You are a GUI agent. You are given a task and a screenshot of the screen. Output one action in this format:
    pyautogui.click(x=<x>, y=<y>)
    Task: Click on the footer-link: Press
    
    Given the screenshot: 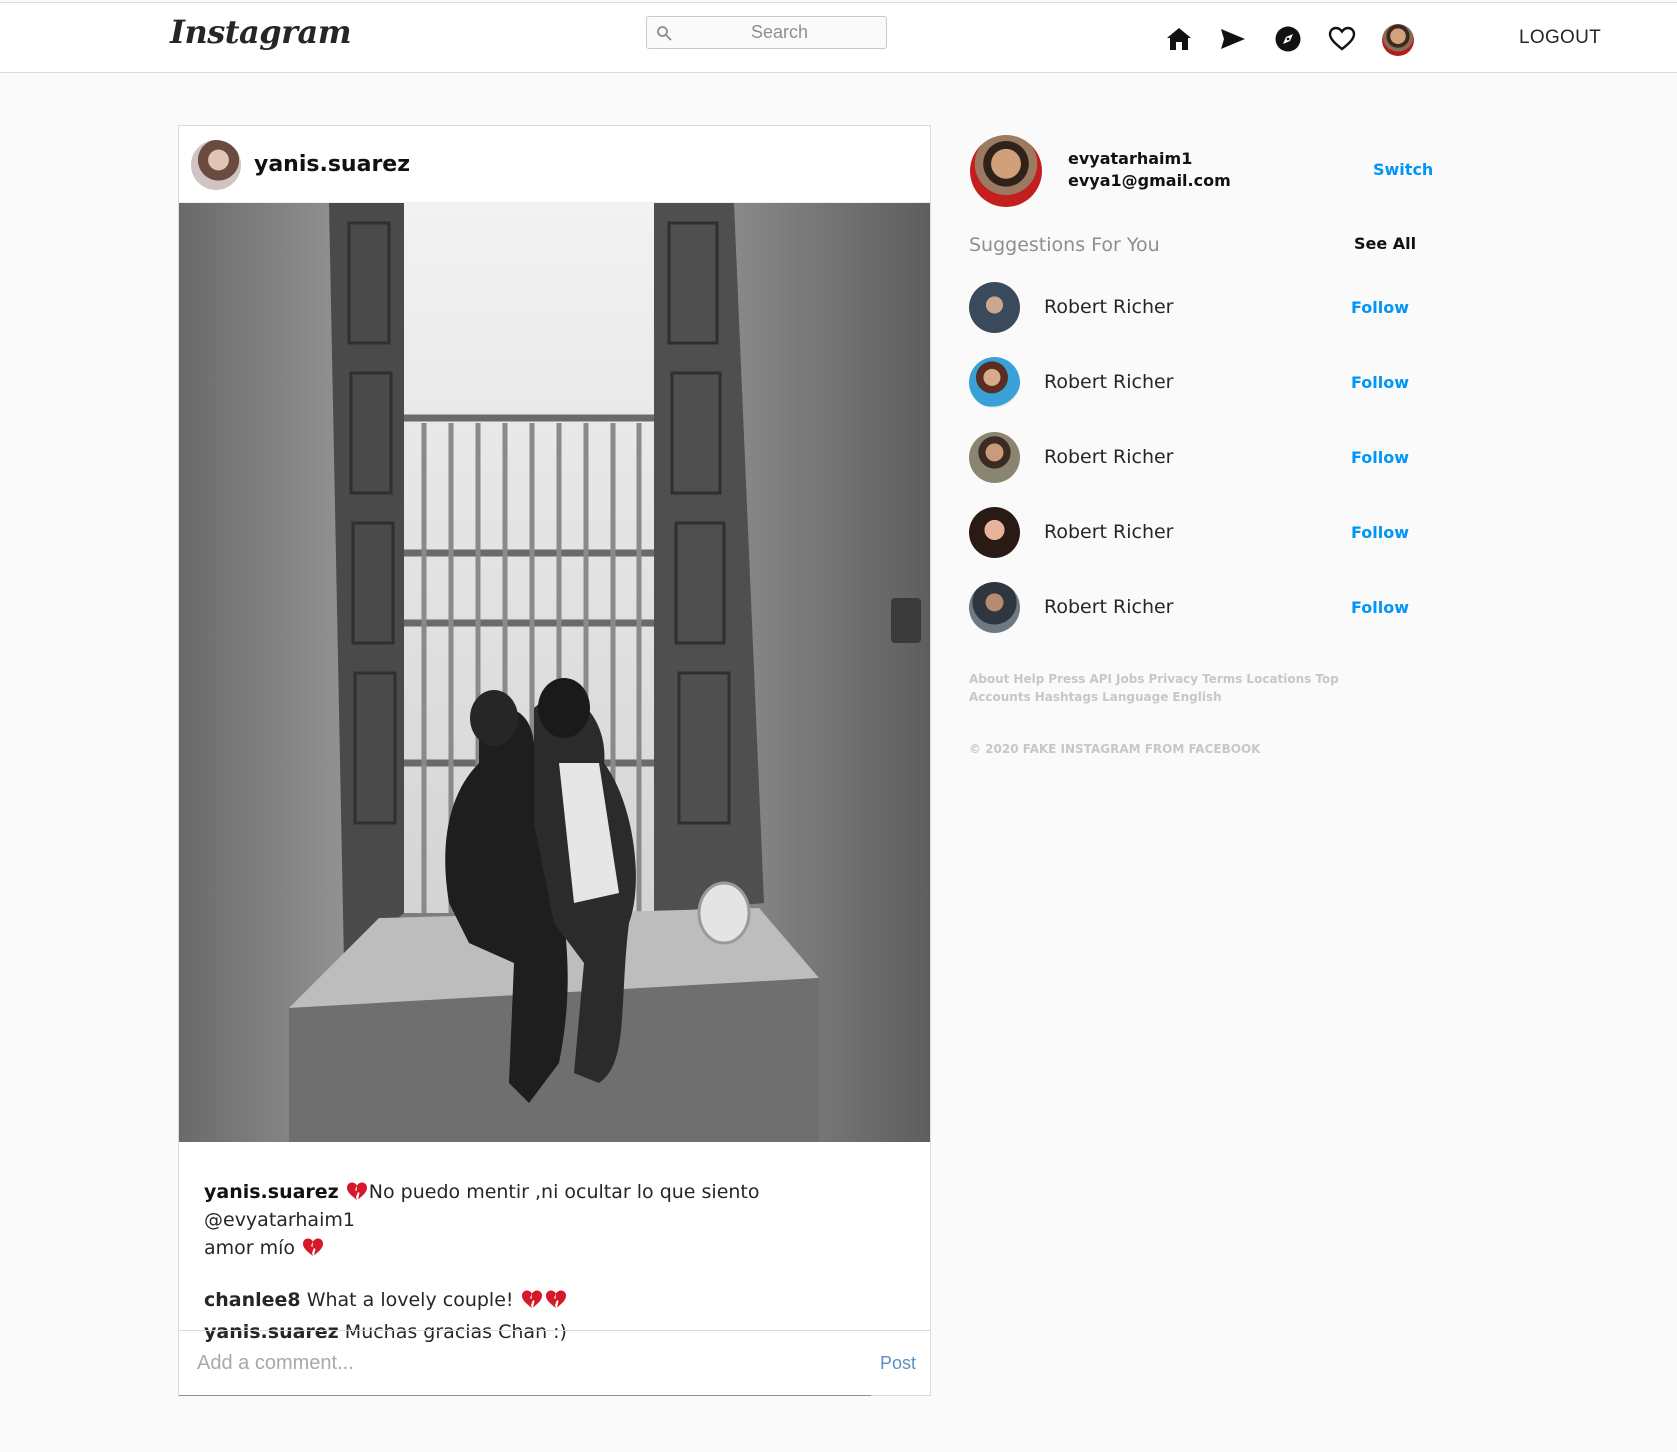 What is the action you would take?
    pyautogui.click(x=1066, y=679)
    